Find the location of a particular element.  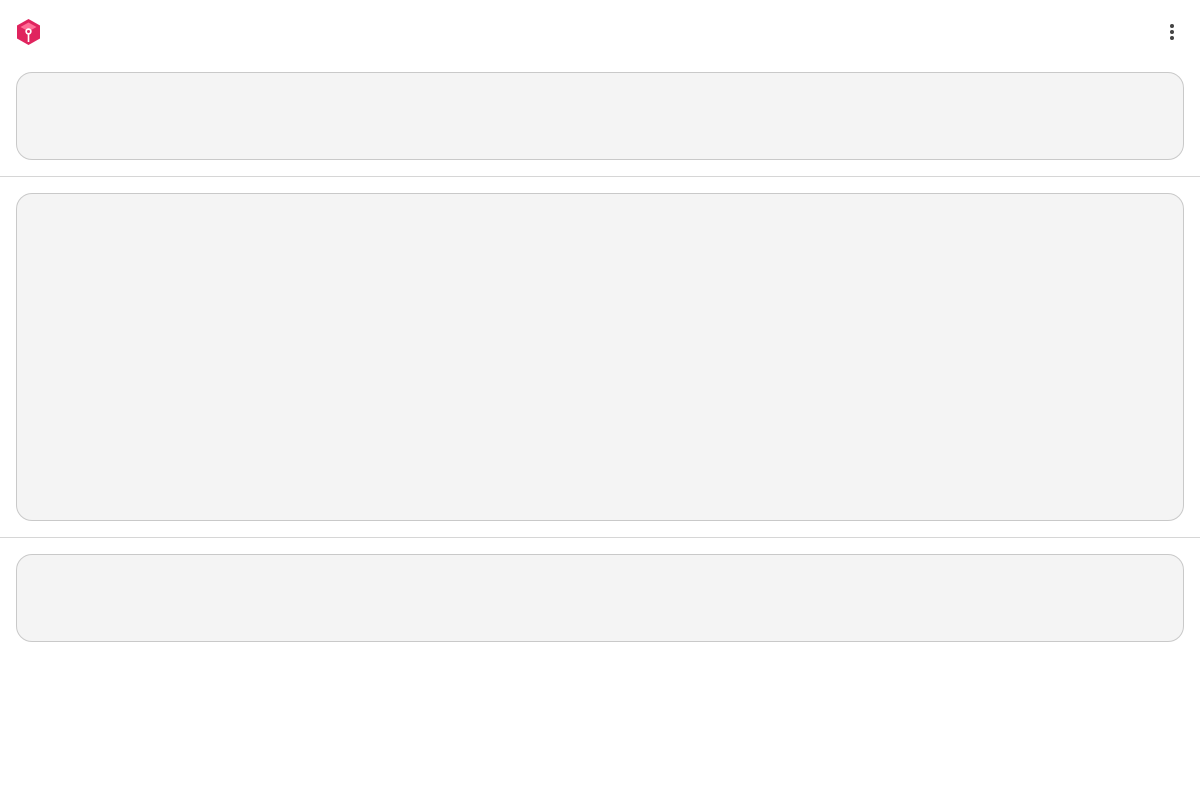

cube-logo-icon is located at coordinates (28, 32).